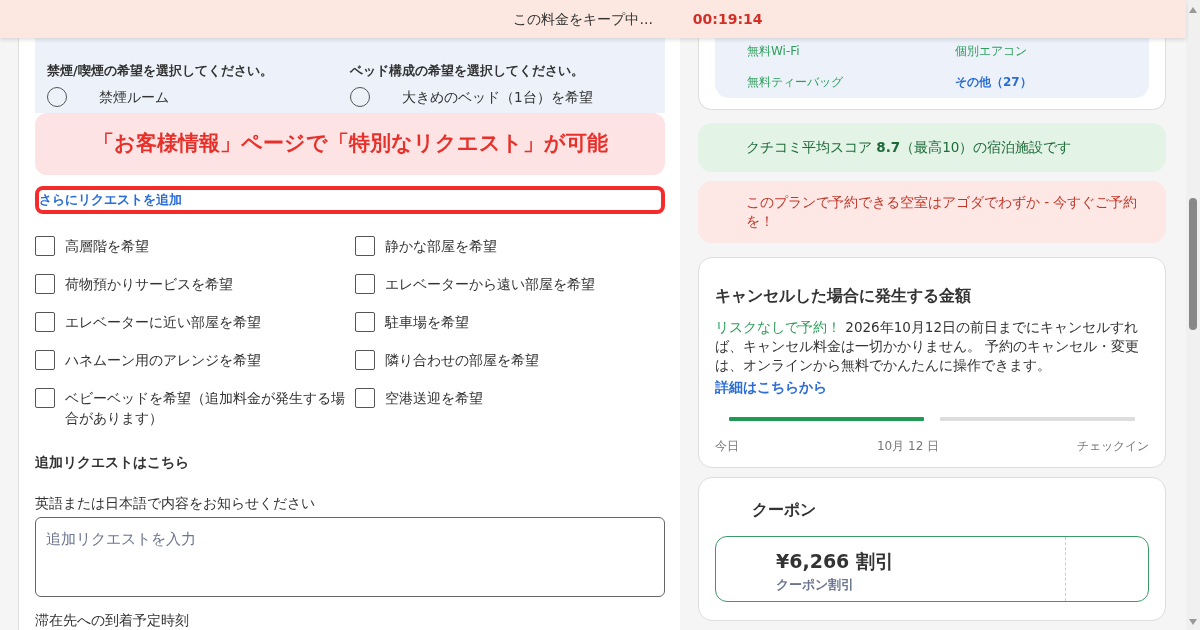  Describe the element at coordinates (350, 144) in the screenshot. I see `annotation-callout: 「お客様情報」ページで「特別なリクエスト」が可能` at that location.